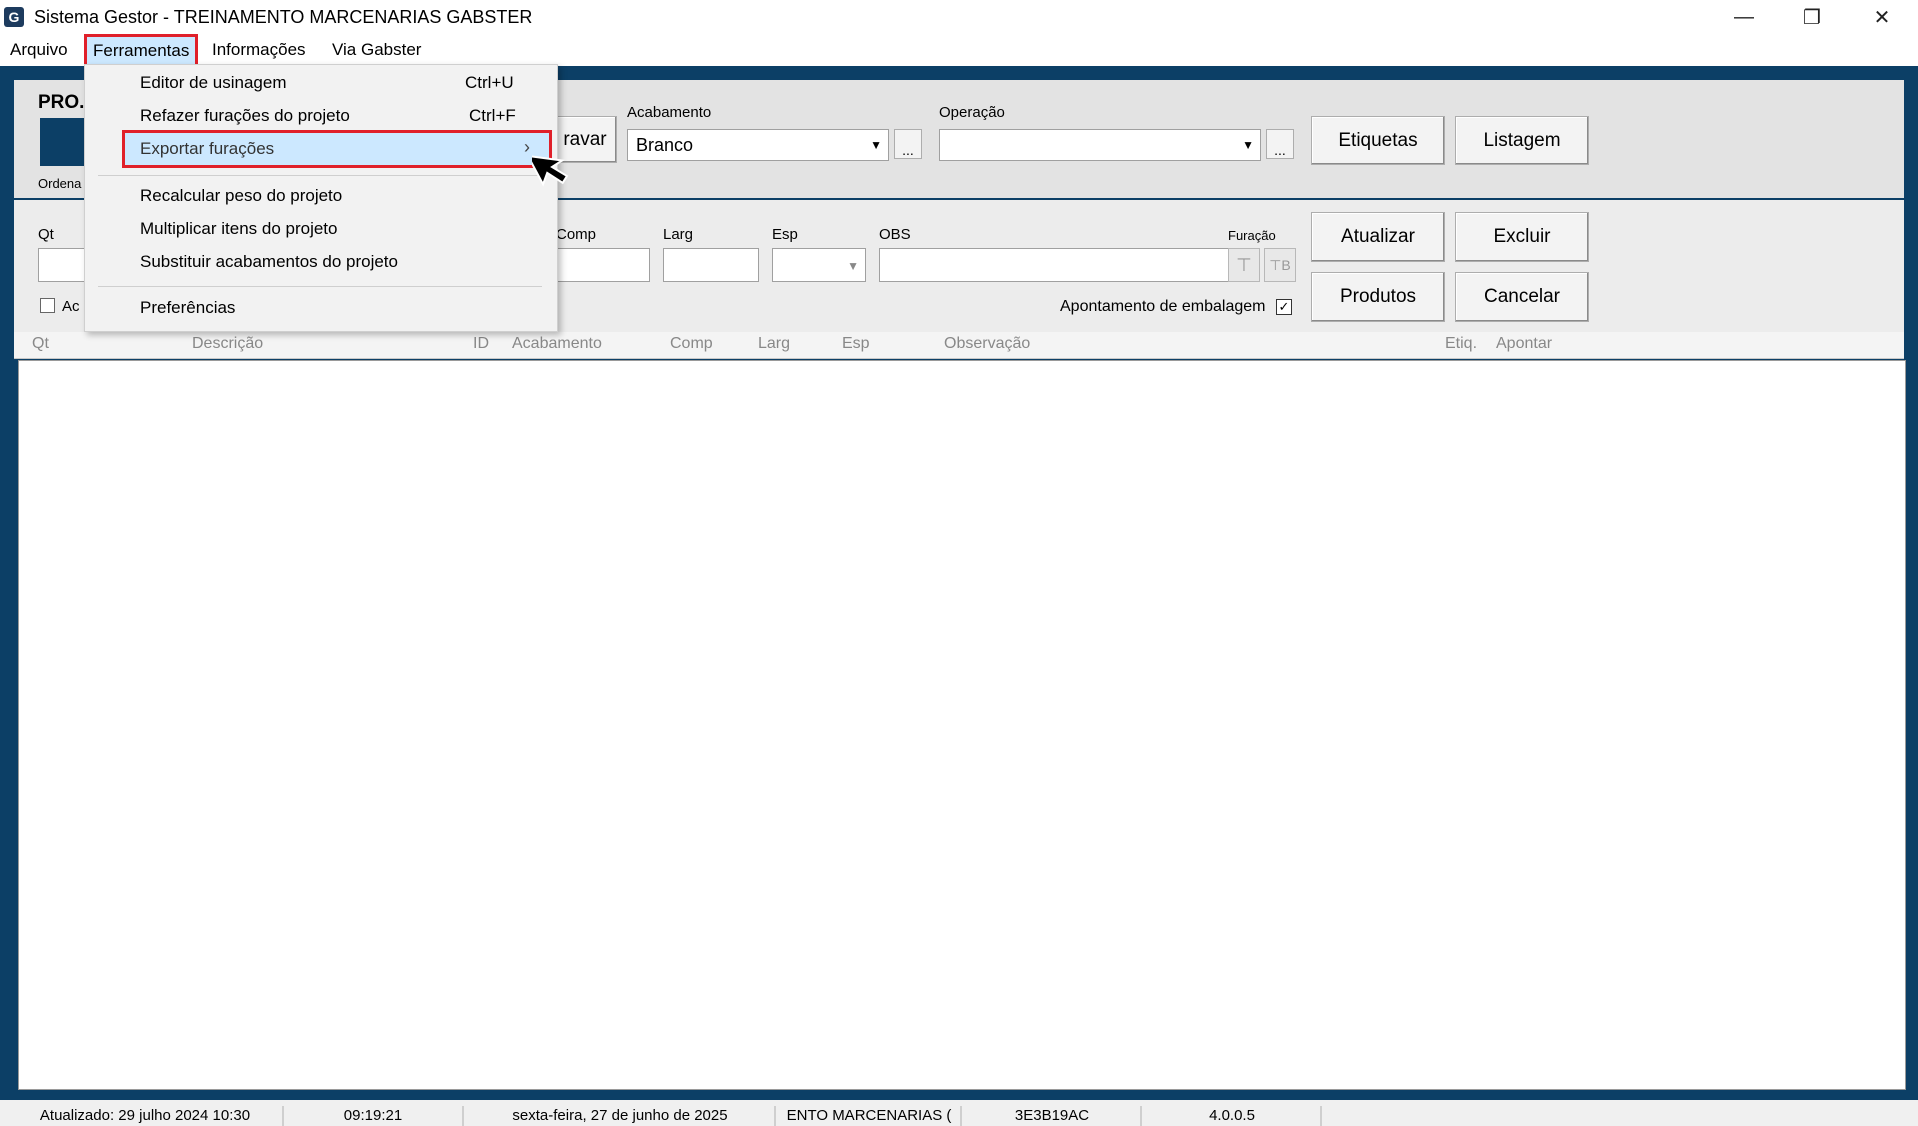 Image resolution: width=1918 pixels, height=1126 pixels. I want to click on operacao-select: ▼, so click(1100, 145).